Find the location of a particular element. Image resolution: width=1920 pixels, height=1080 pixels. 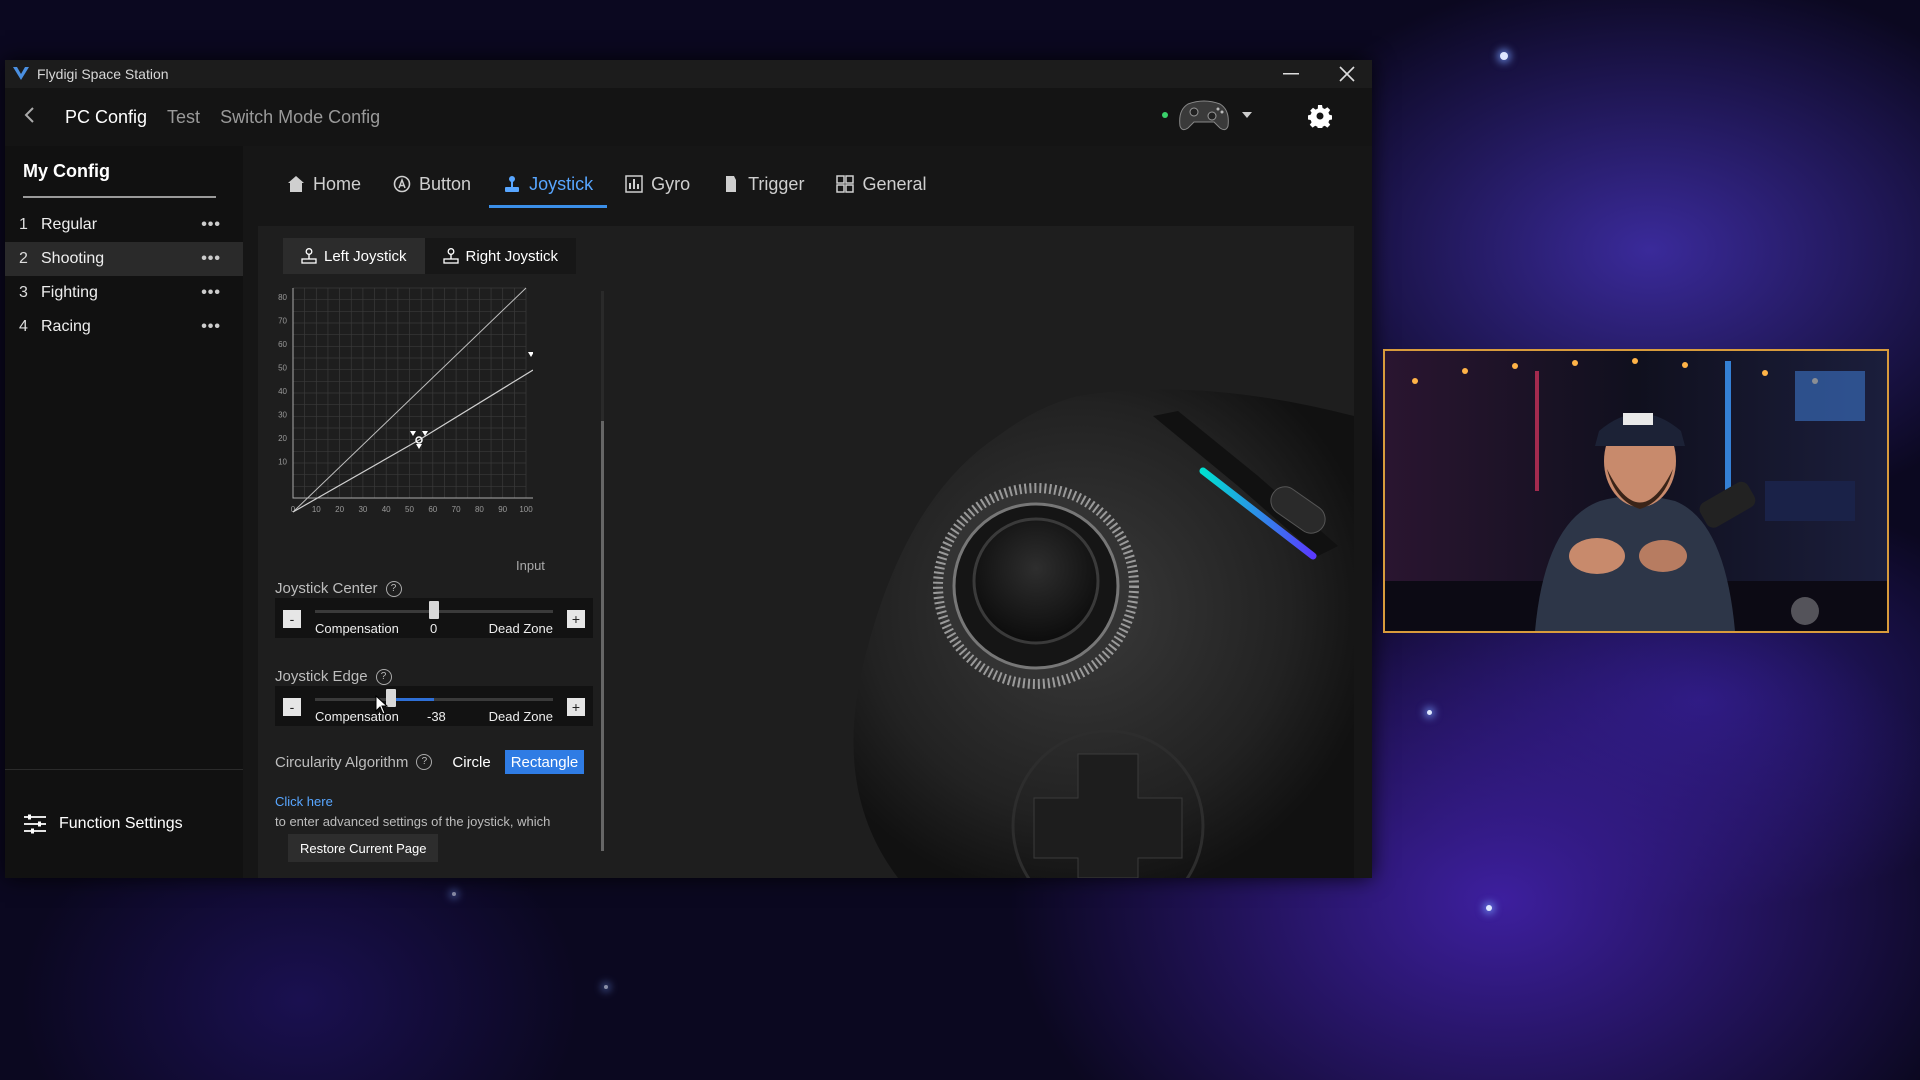

scrollbar-thumb is located at coordinates (602, 636).